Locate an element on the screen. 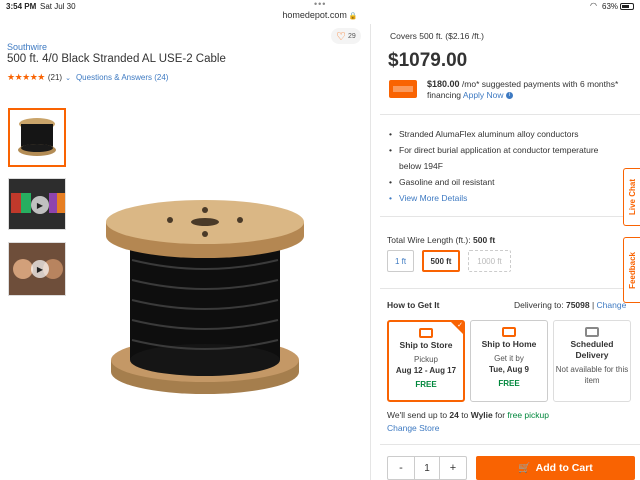 This screenshot has width=640, height=480. review-count: (21) is located at coordinates (55, 77).